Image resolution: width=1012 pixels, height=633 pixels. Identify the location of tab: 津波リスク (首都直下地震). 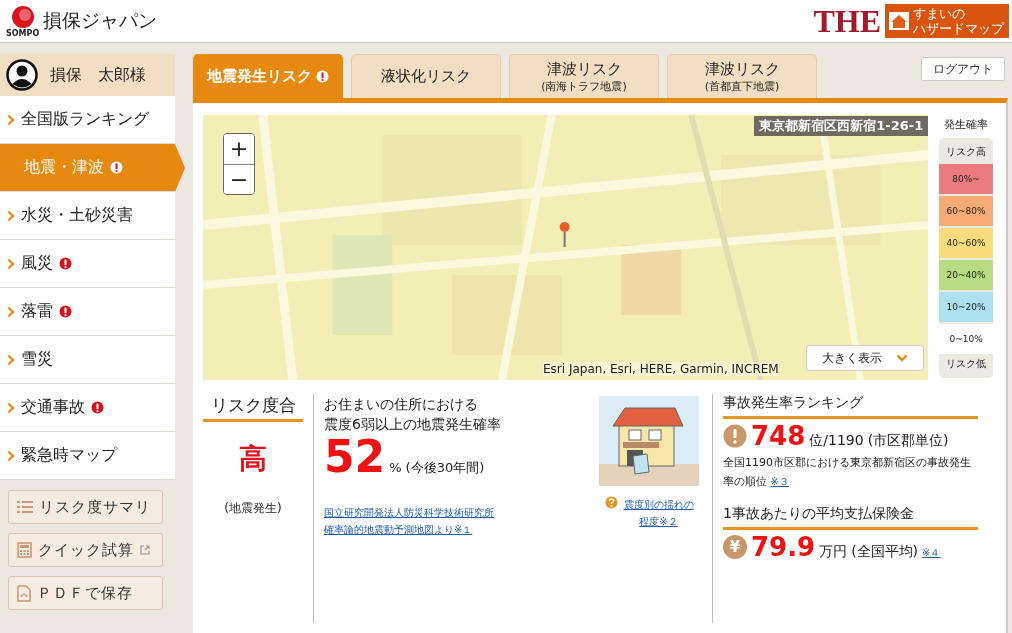
(742, 76).